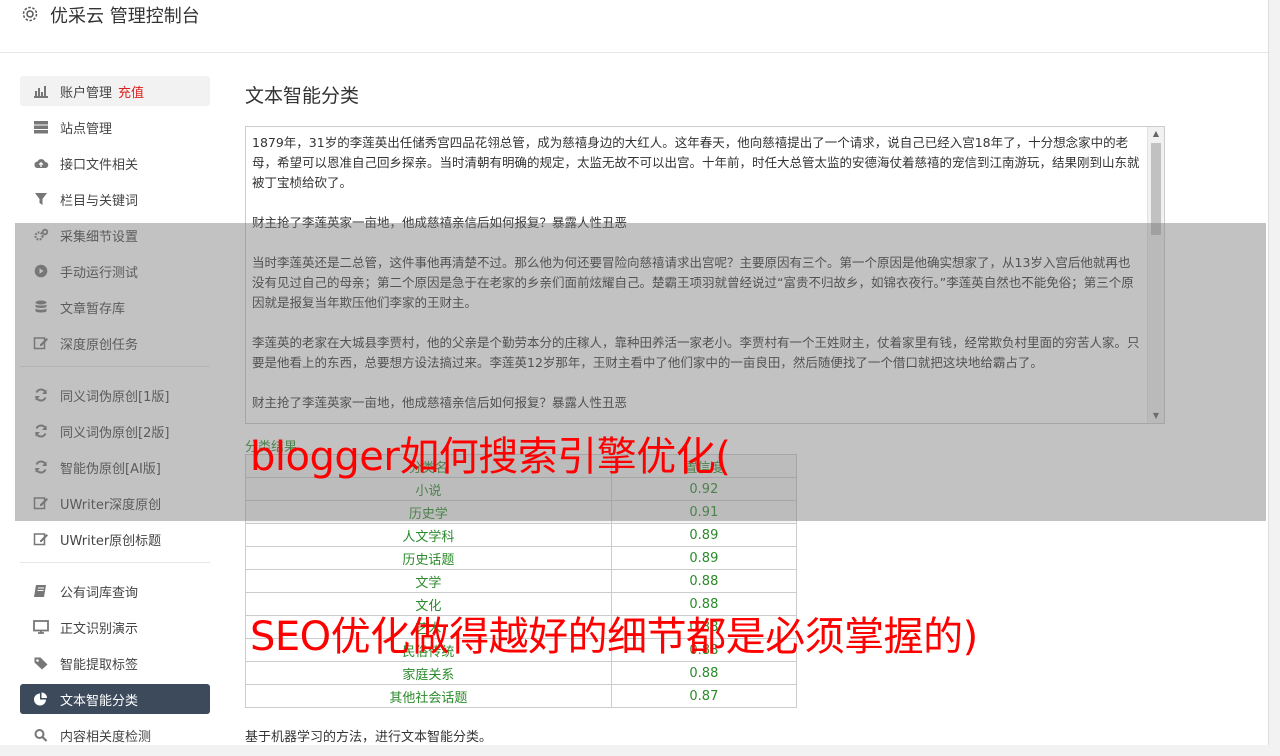 Image resolution: width=1280 pixels, height=756 pixels. I want to click on category-cell: 文学, so click(428, 581).